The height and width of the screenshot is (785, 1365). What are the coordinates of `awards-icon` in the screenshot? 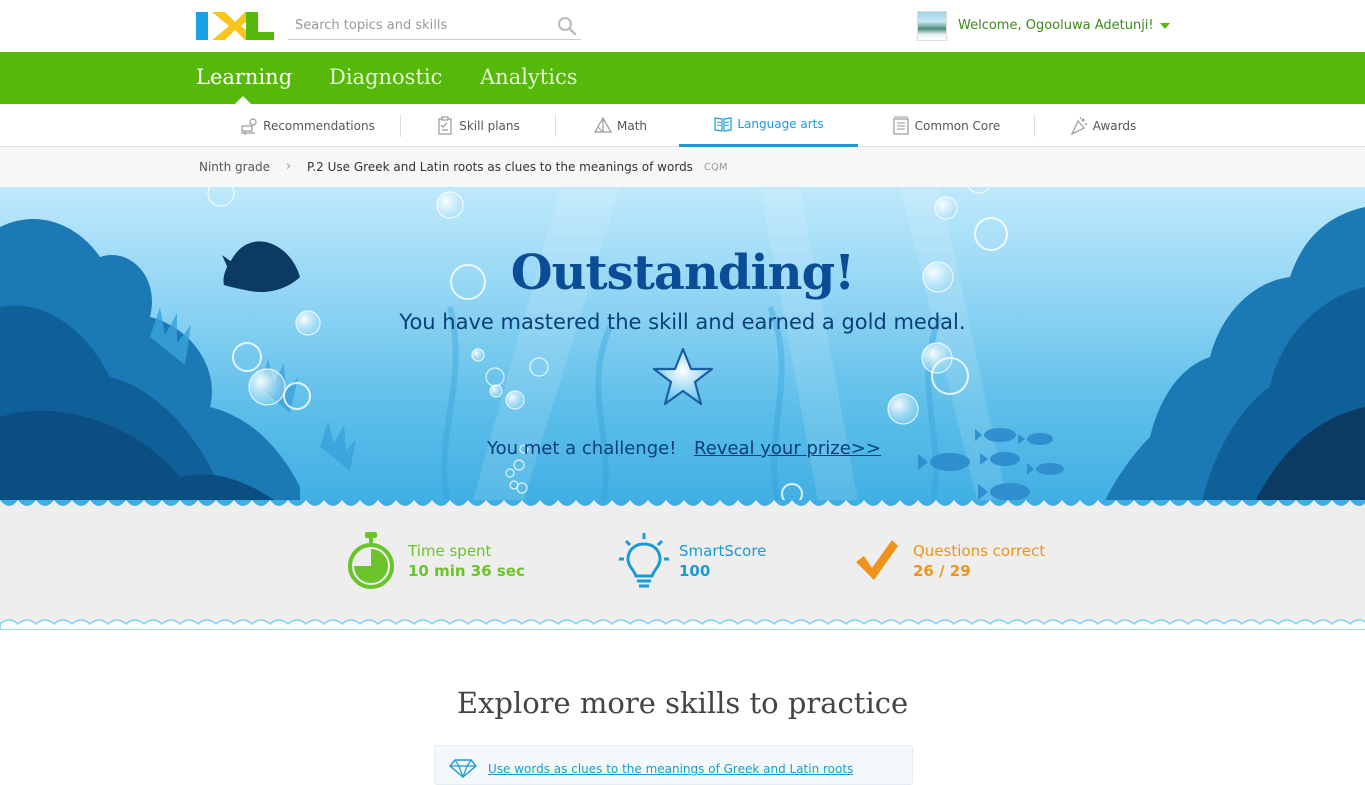 It's located at (1078, 125).